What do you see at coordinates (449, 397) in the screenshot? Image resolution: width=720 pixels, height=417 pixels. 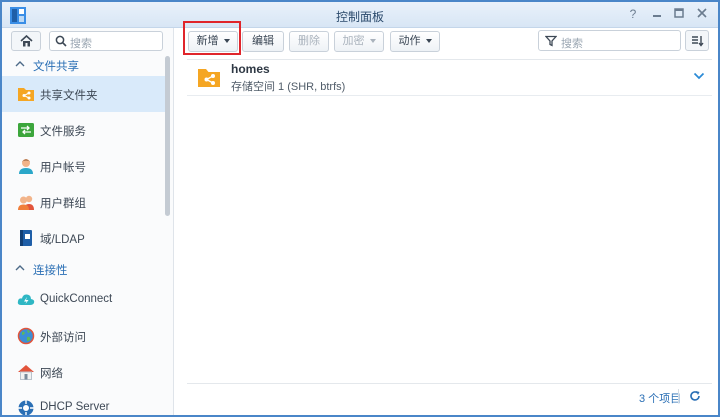 I see `status-bar: 3 个项目` at bounding box center [449, 397].